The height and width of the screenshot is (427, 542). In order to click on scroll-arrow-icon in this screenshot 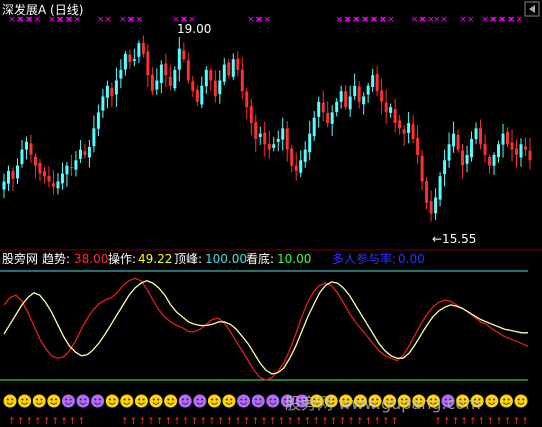, I will do `click(532, 9)`.